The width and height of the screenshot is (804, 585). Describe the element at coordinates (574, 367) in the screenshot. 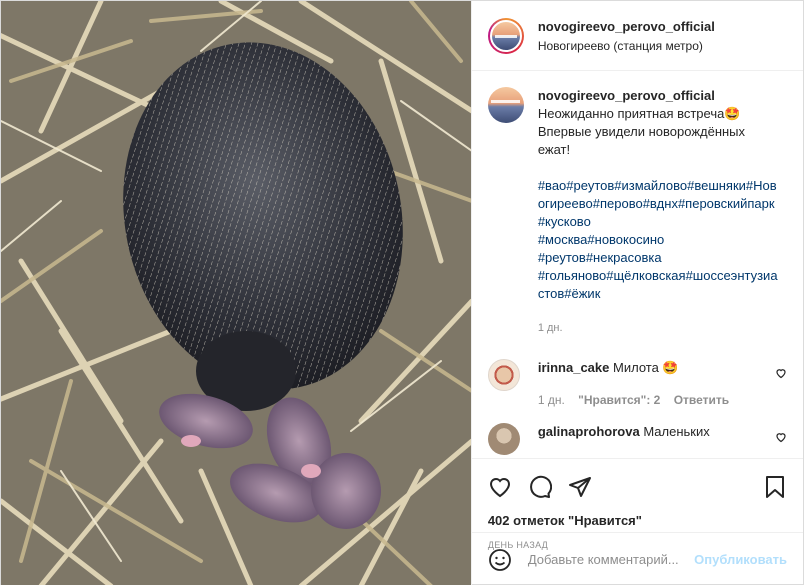

I see `comment-username: irinna_cake` at that location.